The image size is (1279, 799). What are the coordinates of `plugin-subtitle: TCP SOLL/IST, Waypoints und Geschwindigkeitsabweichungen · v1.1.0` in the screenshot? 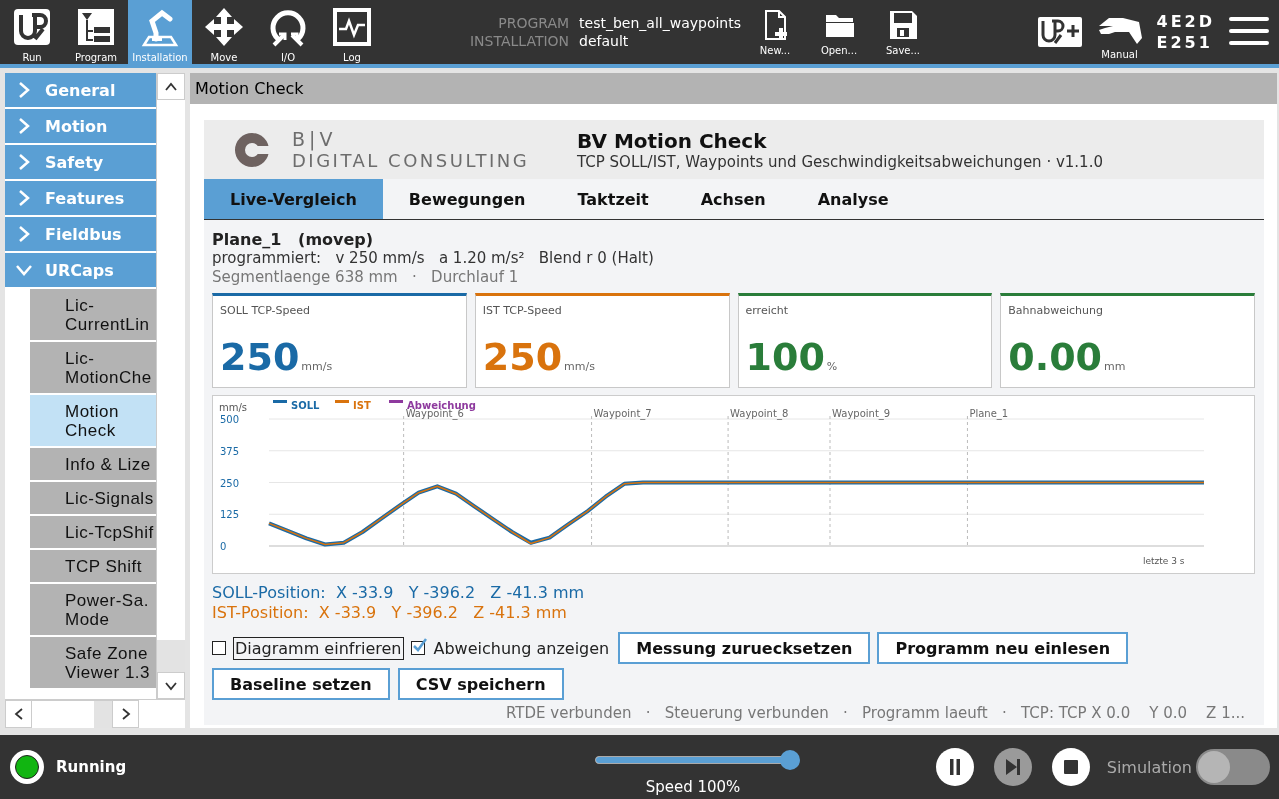 It's located at (840, 161).